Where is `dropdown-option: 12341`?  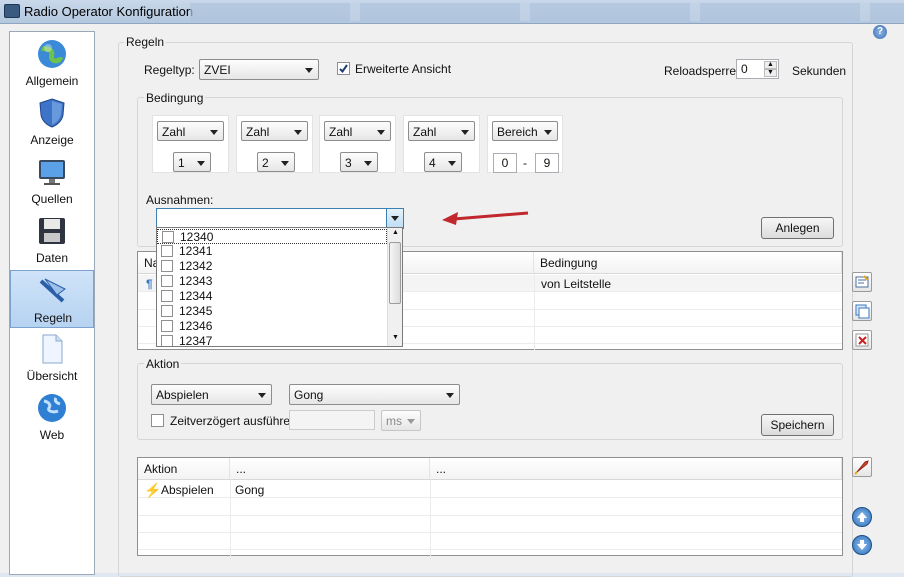
dropdown-option: 12341 is located at coordinates (272, 251).